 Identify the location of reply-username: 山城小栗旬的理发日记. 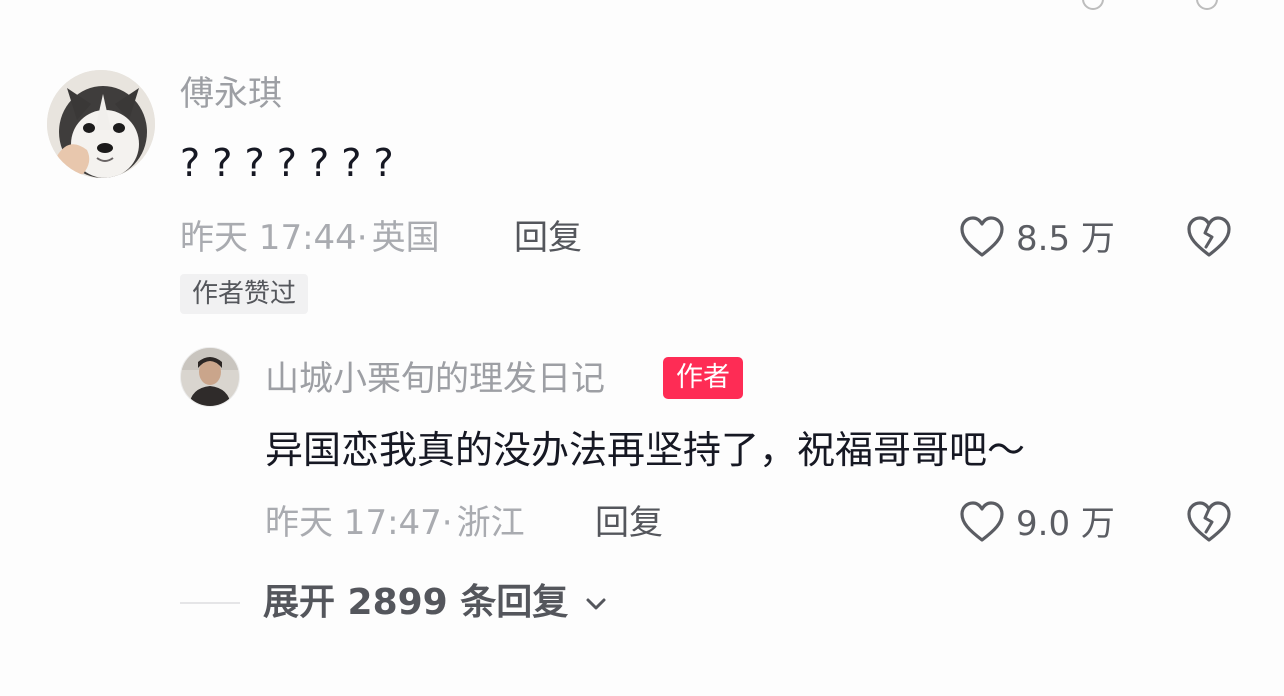
(435, 379).